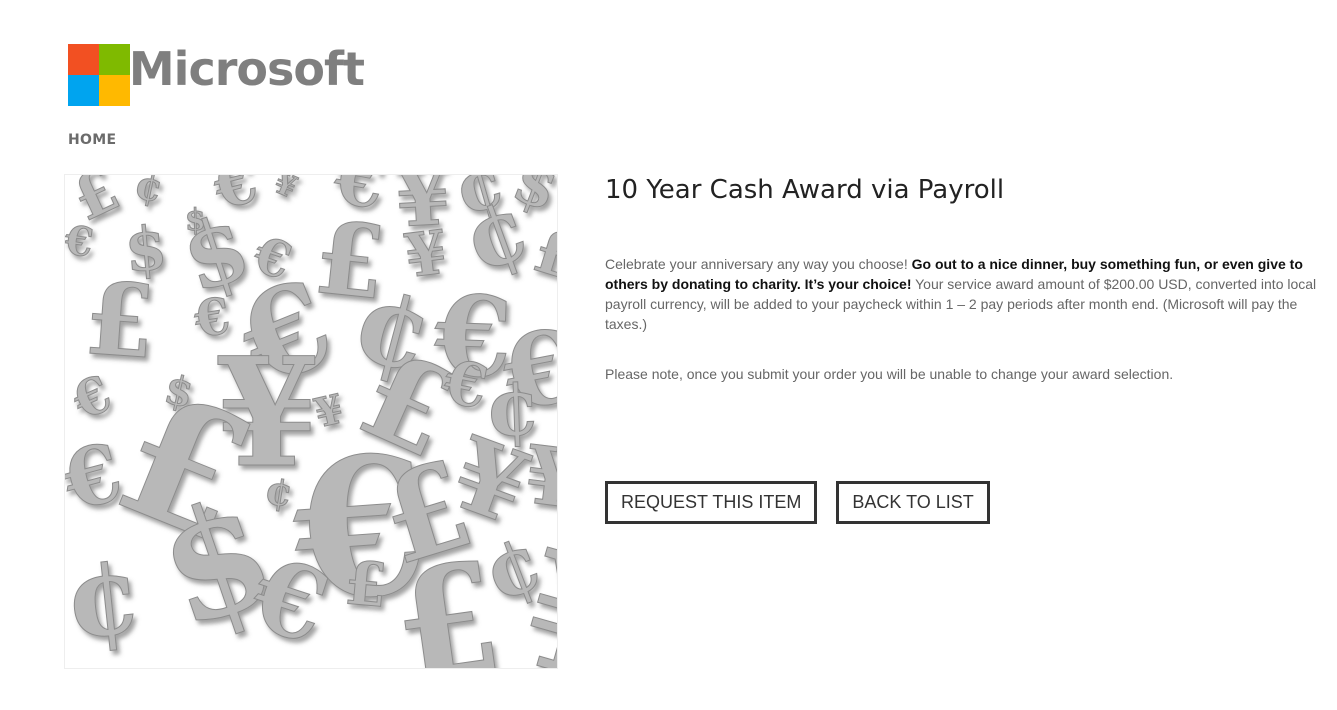  I want to click on request-item-button: REQUEST THIS ITEM, so click(711, 502).